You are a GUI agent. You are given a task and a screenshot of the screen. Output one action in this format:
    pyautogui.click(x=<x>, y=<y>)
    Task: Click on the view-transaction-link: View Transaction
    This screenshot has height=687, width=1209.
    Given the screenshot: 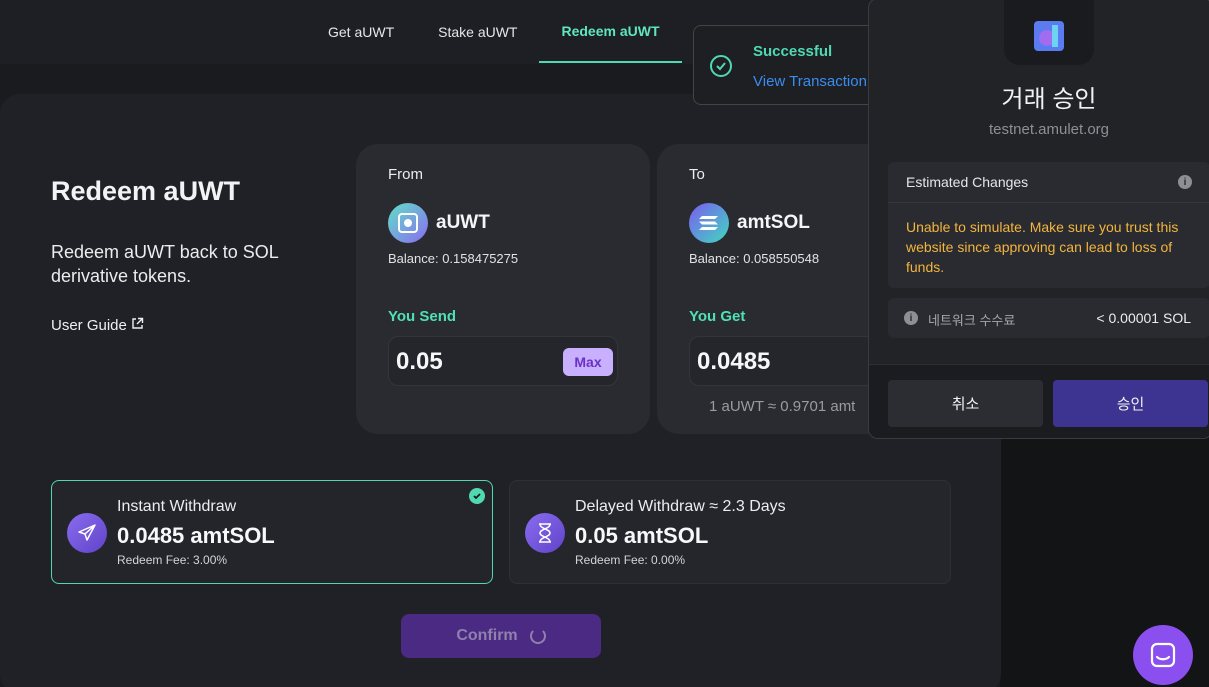 What is the action you would take?
    pyautogui.click(x=810, y=81)
    